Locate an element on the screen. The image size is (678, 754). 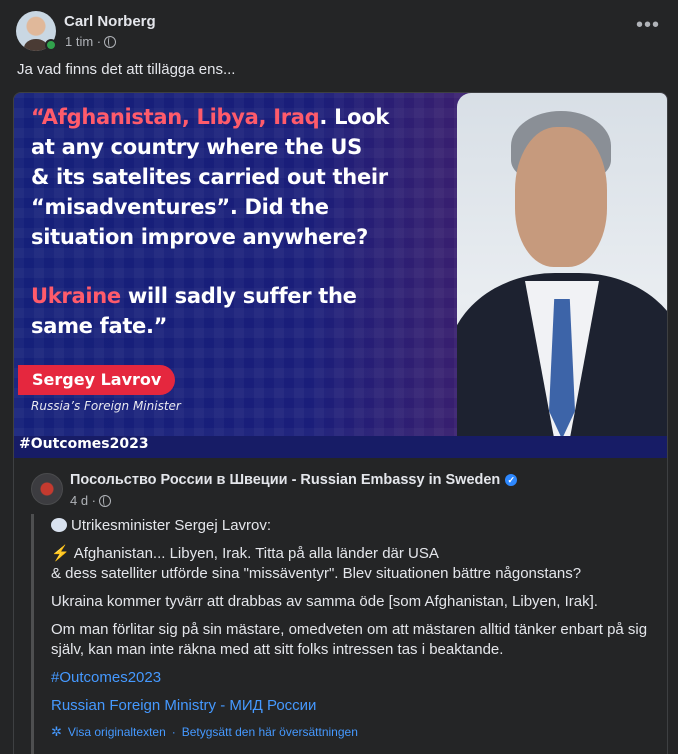
quote-line-5: situation improve anywhere? is located at coordinates (200, 237).